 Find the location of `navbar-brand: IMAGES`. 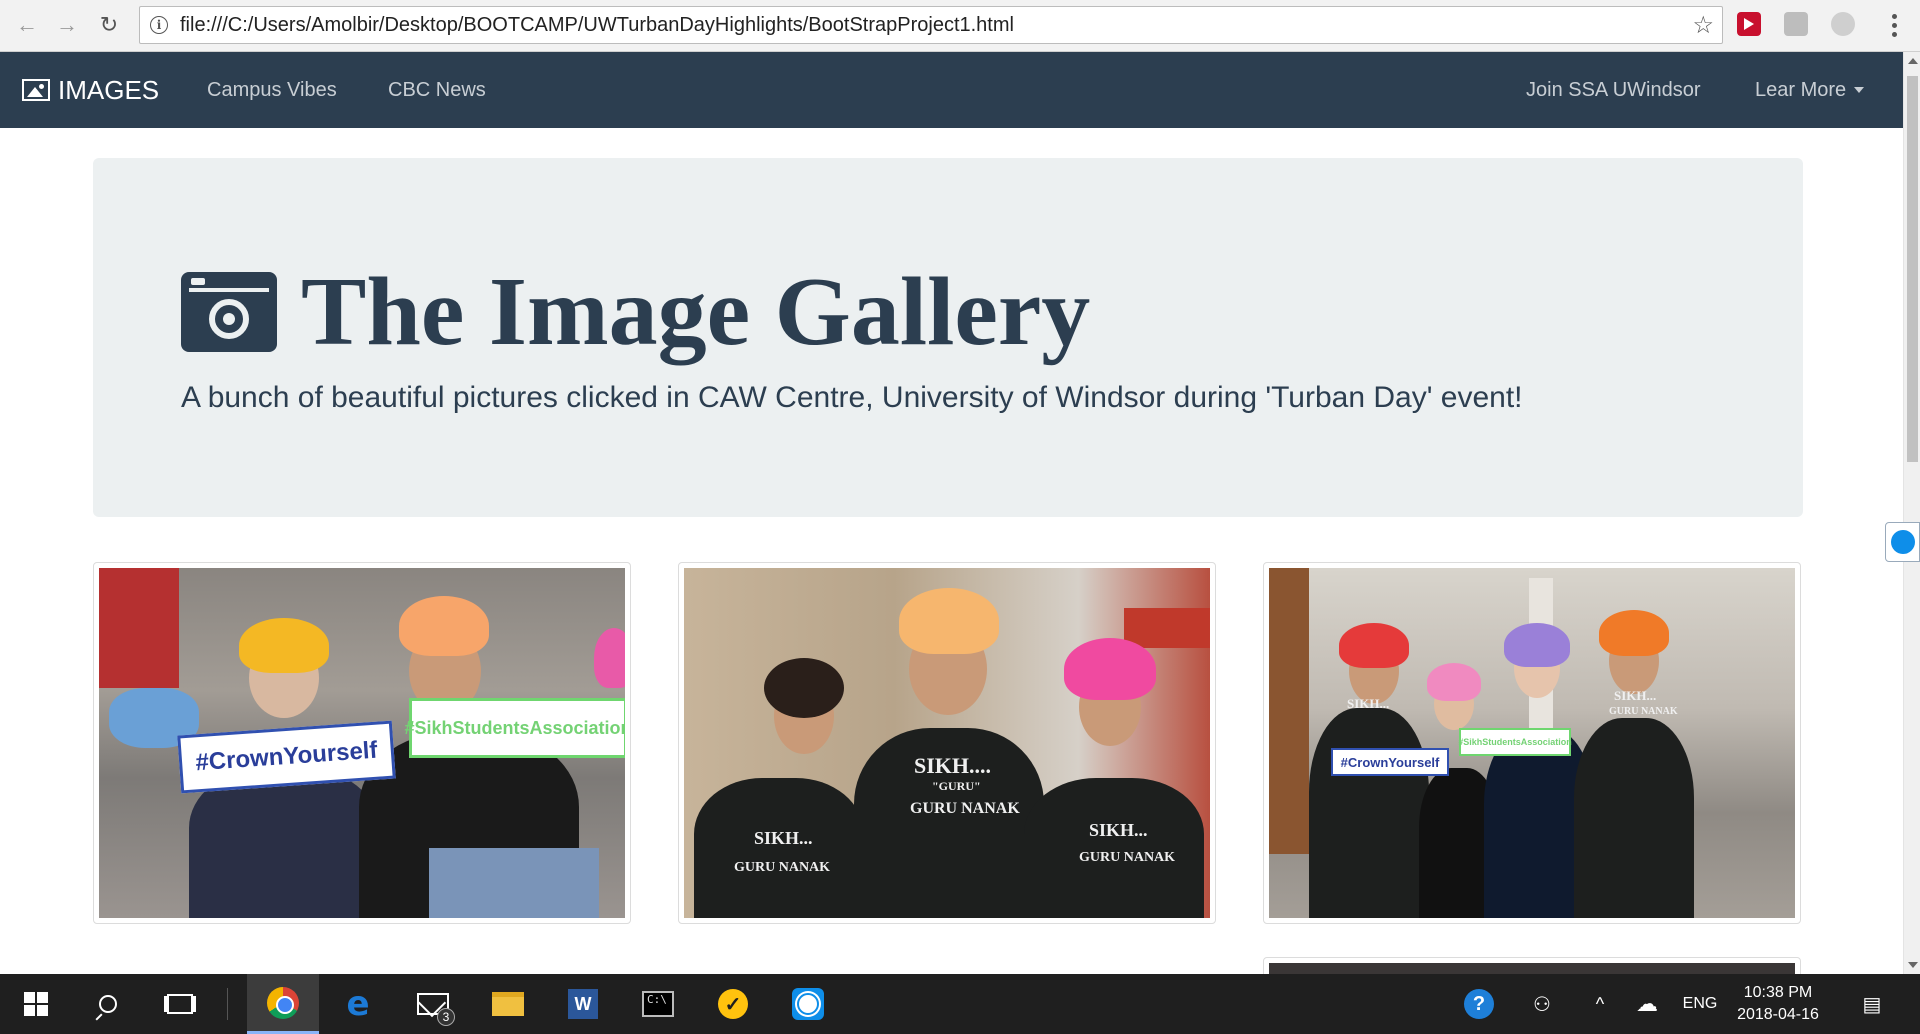

navbar-brand: IMAGES is located at coordinates (90, 90).